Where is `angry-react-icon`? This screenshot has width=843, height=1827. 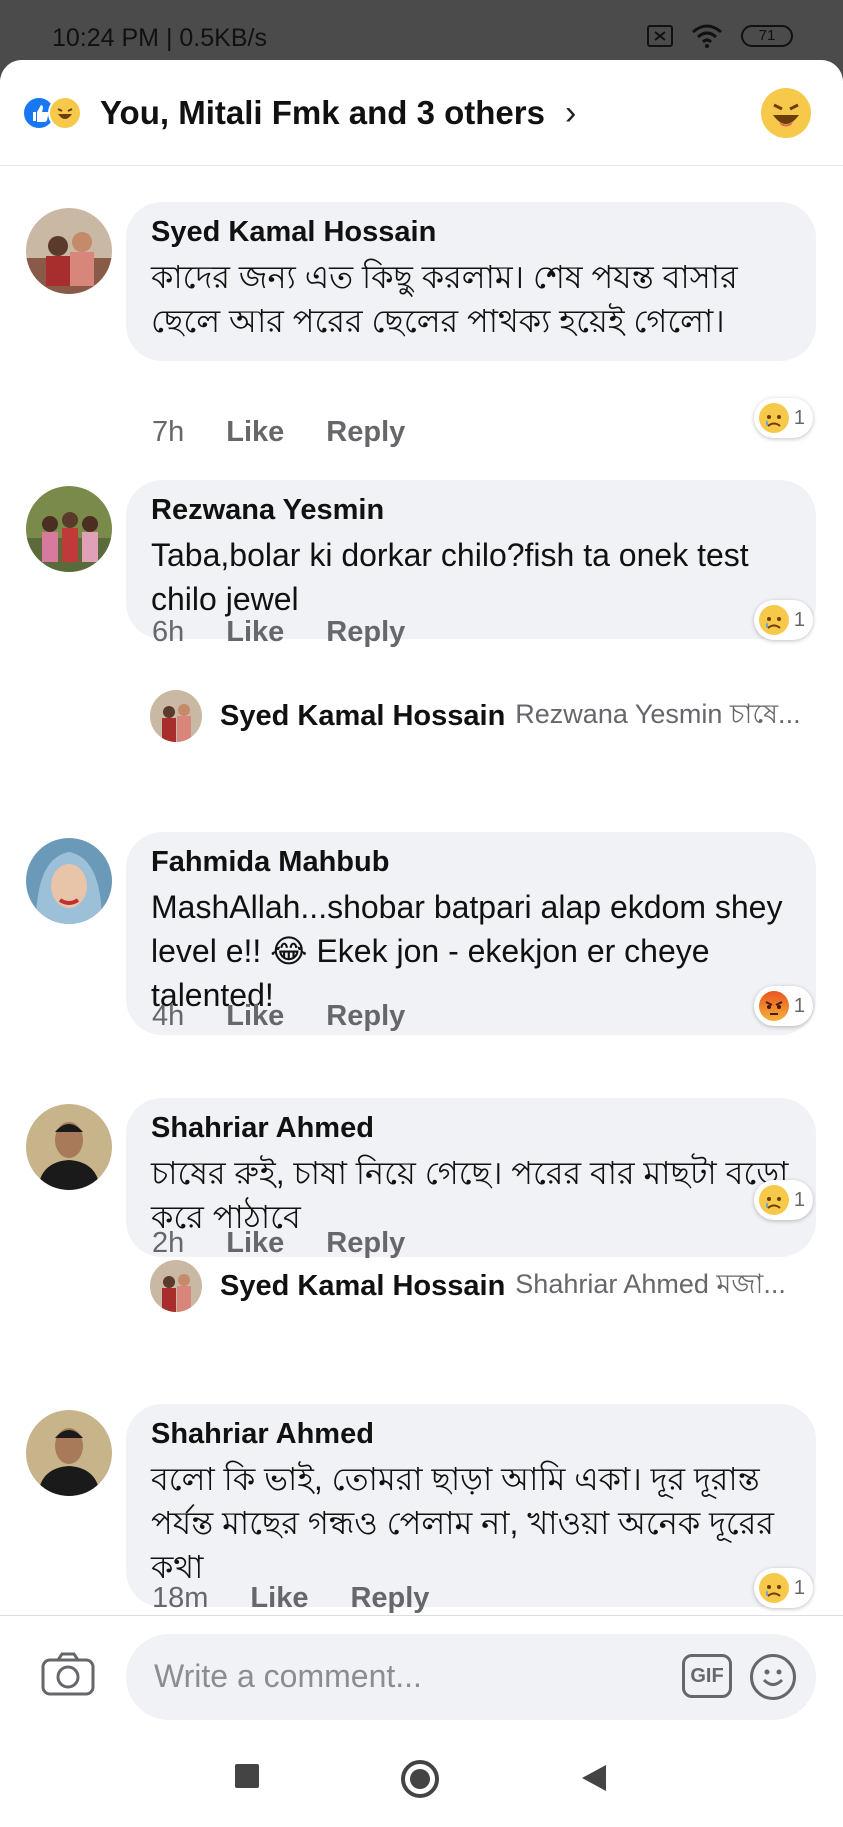 angry-react-icon is located at coordinates (773, 1006).